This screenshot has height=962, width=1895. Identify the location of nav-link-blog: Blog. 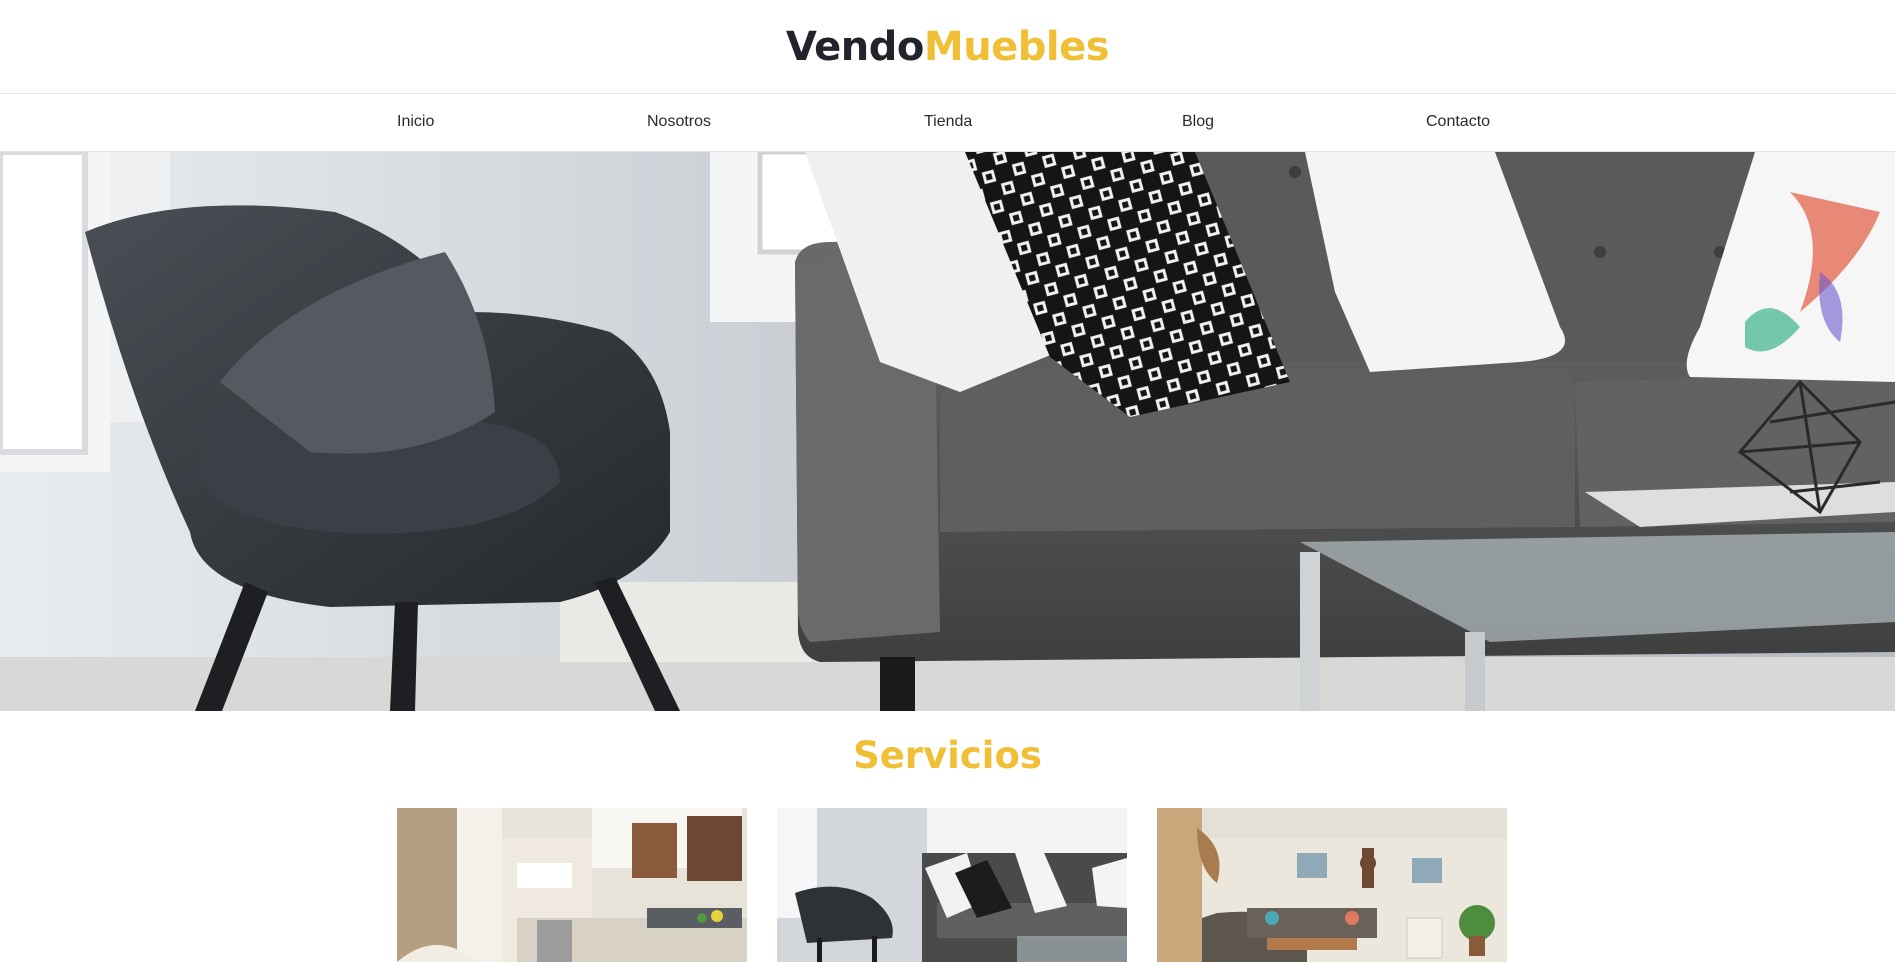
(1198, 122).